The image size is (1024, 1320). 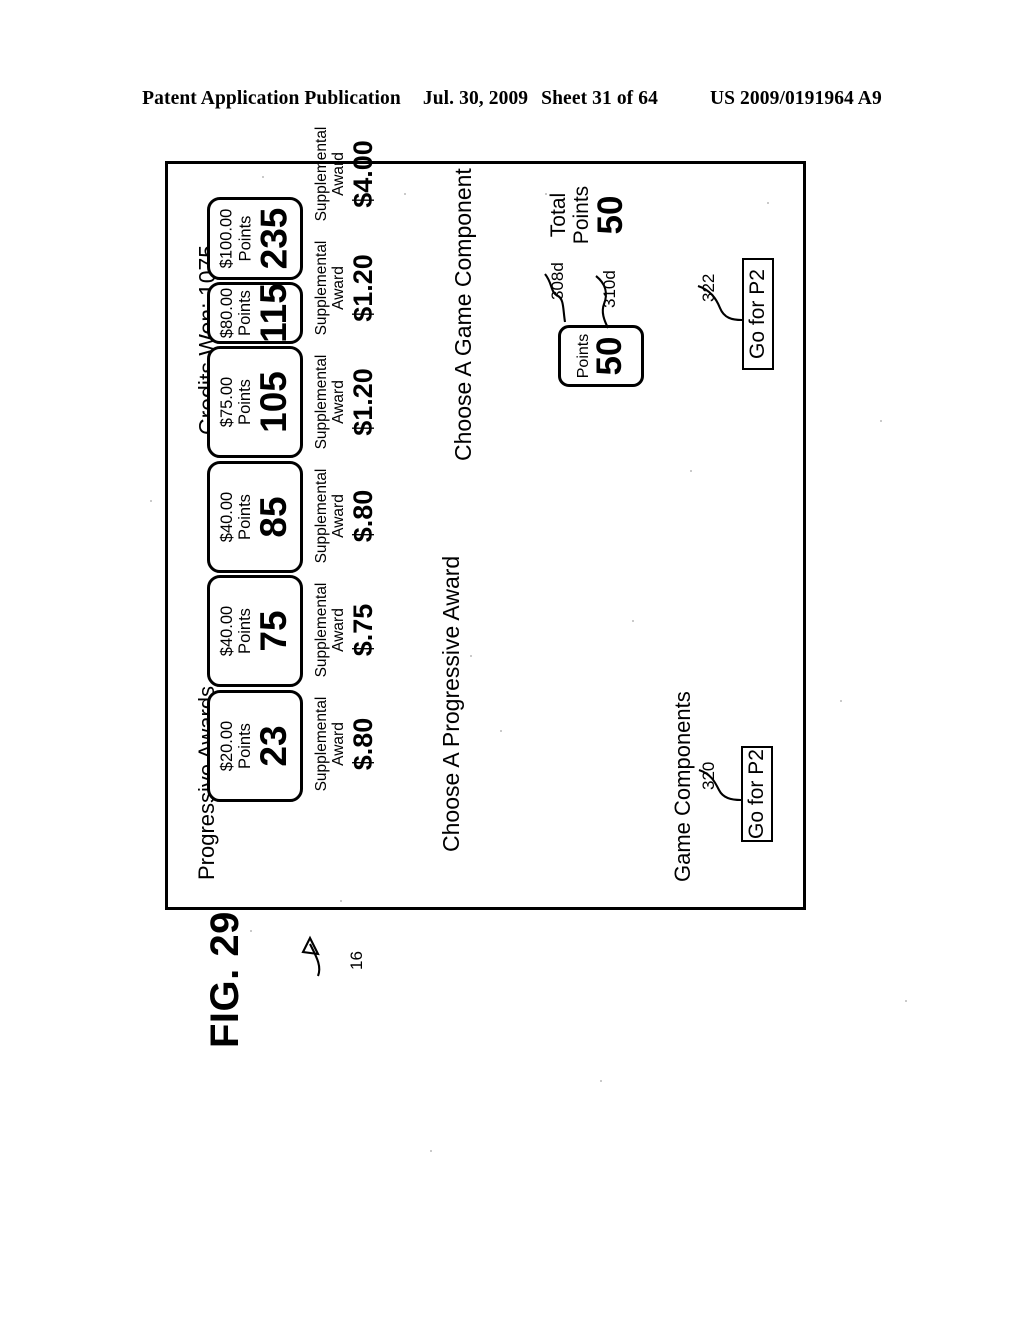 I want to click on award-box: $80.00 Points 115, so click(x=255, y=313).